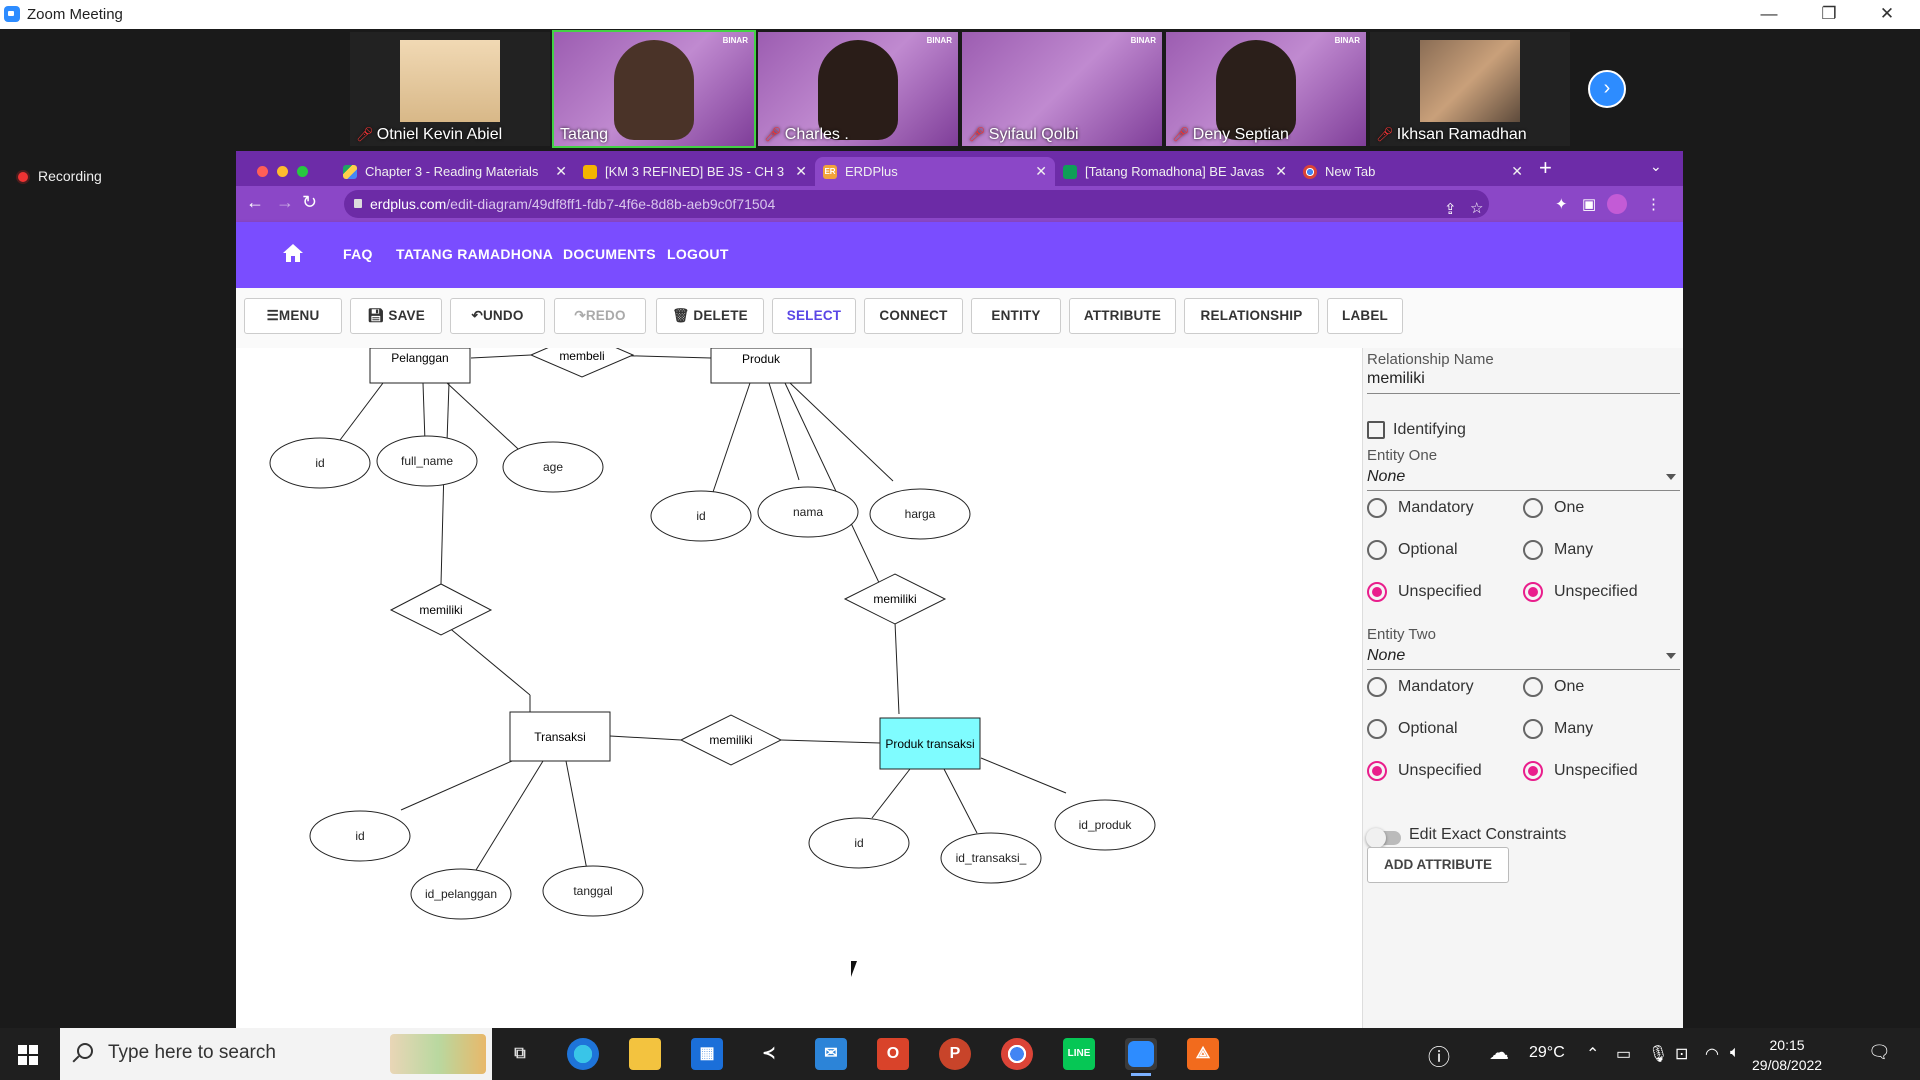 The height and width of the screenshot is (1080, 1920). Describe the element at coordinates (1266, 89) in the screenshot. I see `participant-tile: BINAR 🎤︎ Deny Septian` at that location.